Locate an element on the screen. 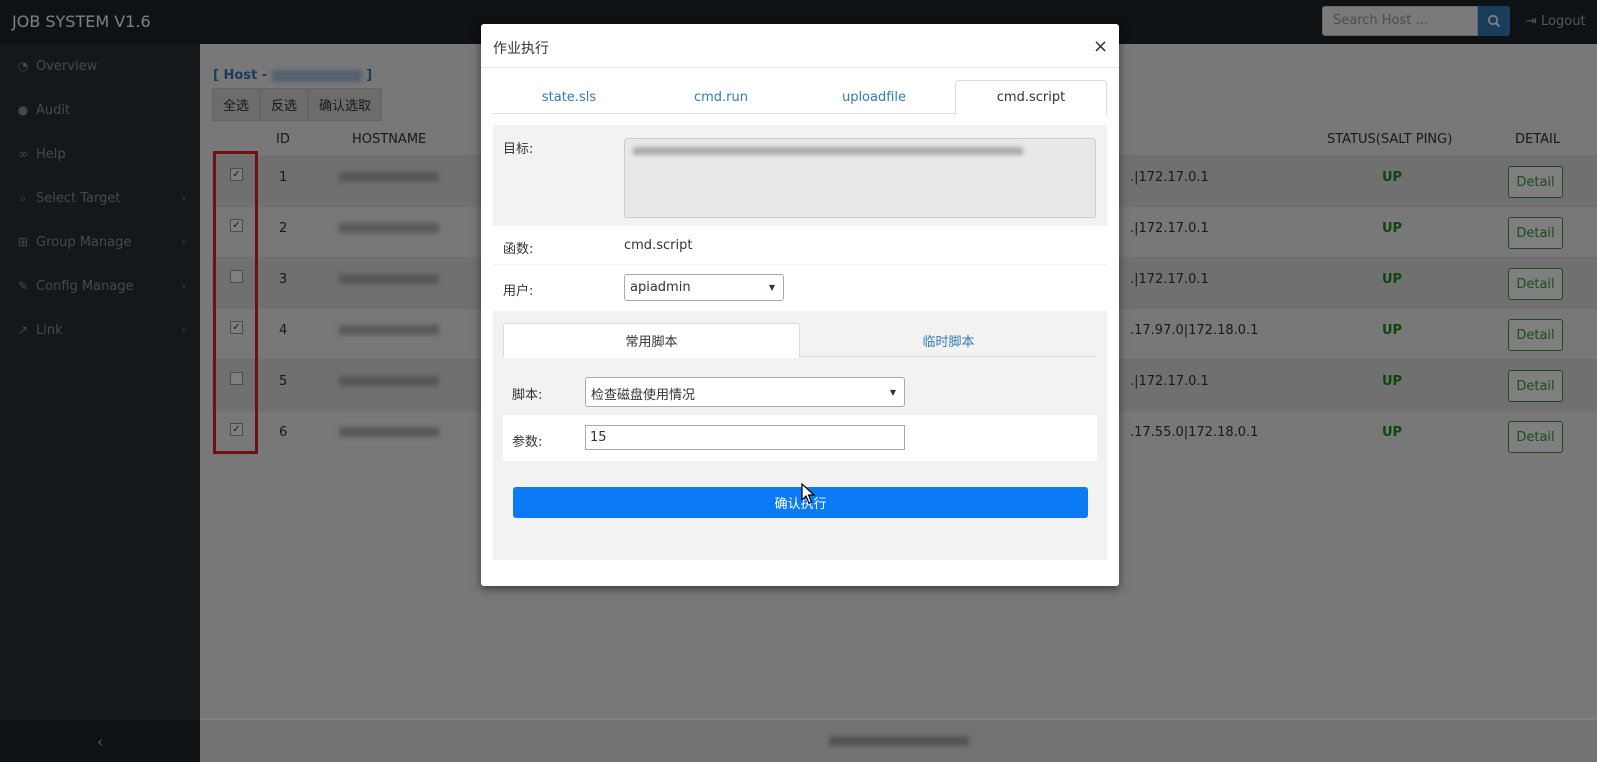 The width and height of the screenshot is (1597, 762). script-section: 常用脚本 临时脚本 脚本: 检查磁盘使用情况 ▼ 参数: 15 is located at coordinates (800, 436).